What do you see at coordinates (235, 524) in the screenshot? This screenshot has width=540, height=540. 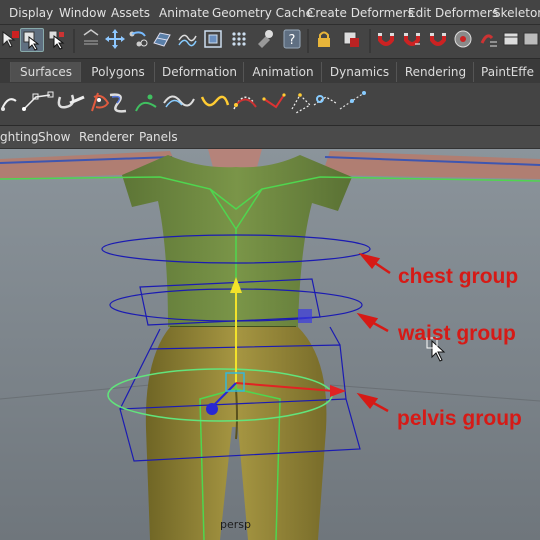 I see `camera-name-label: persp` at bounding box center [235, 524].